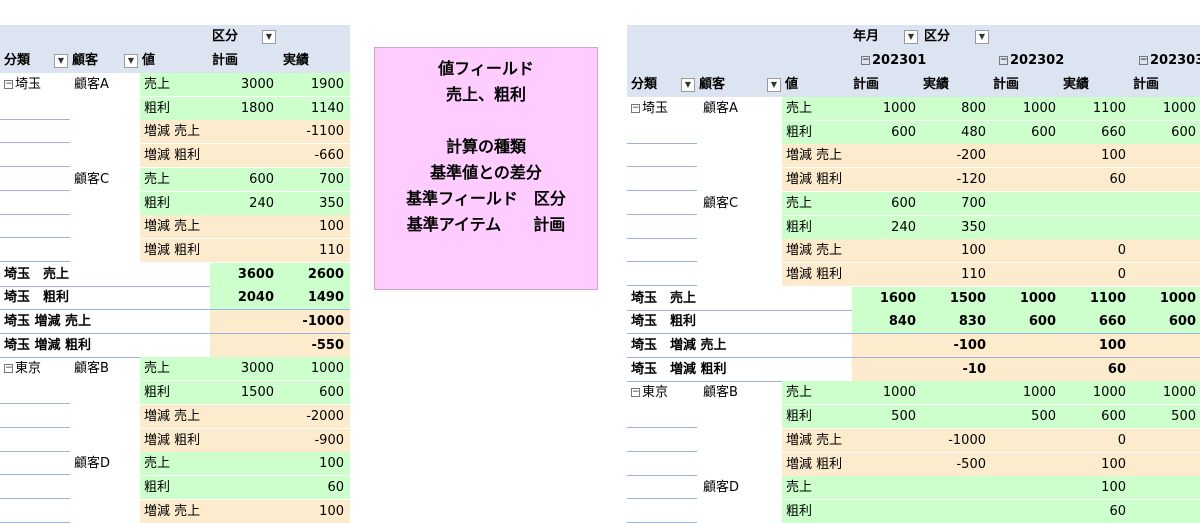 The width and height of the screenshot is (1200, 523). What do you see at coordinates (887, 298) in the screenshot?
I see `pivot-value: 1600` at bounding box center [887, 298].